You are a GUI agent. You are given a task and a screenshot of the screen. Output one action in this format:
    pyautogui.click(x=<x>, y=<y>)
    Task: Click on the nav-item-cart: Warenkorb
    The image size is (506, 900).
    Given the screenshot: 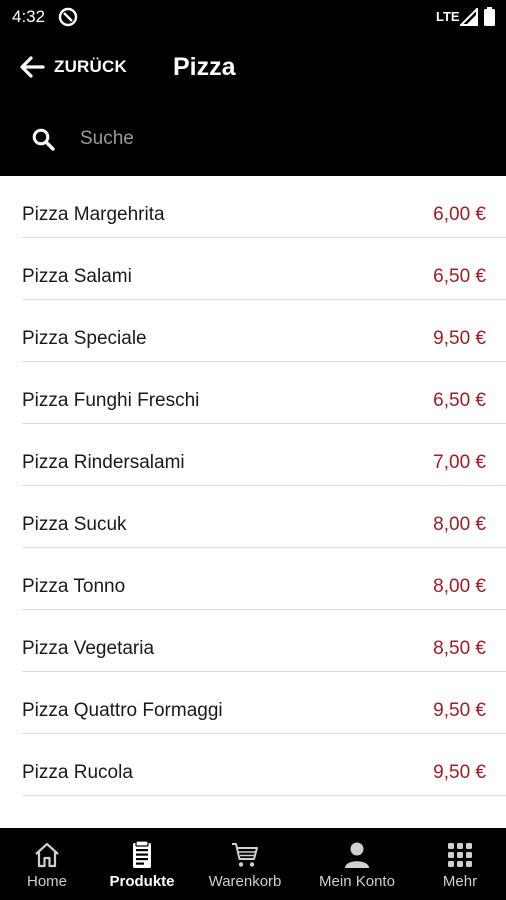 What is the action you would take?
    pyautogui.click(x=245, y=864)
    